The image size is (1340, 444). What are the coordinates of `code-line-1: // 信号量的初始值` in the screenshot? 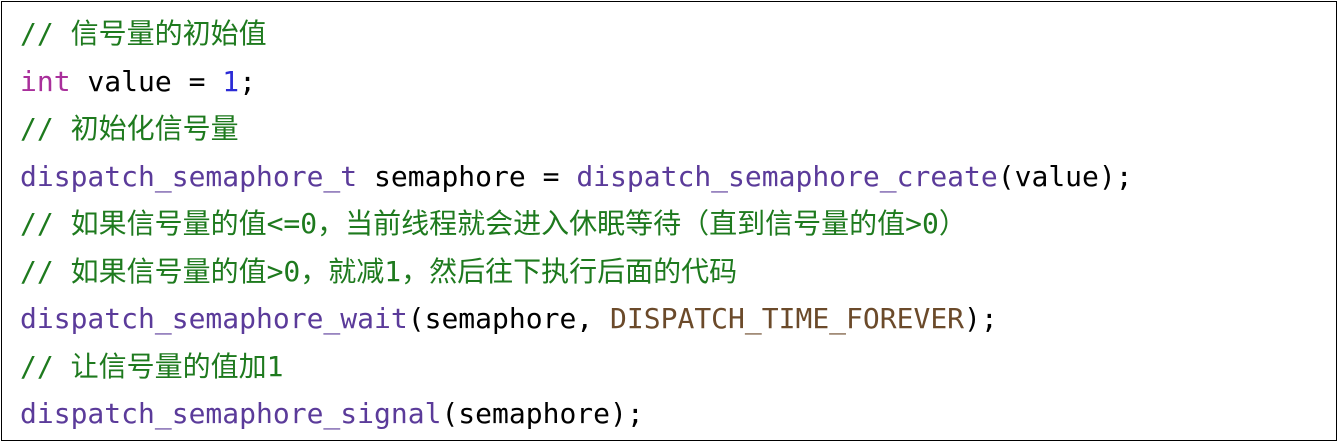 It's located at (678, 34).